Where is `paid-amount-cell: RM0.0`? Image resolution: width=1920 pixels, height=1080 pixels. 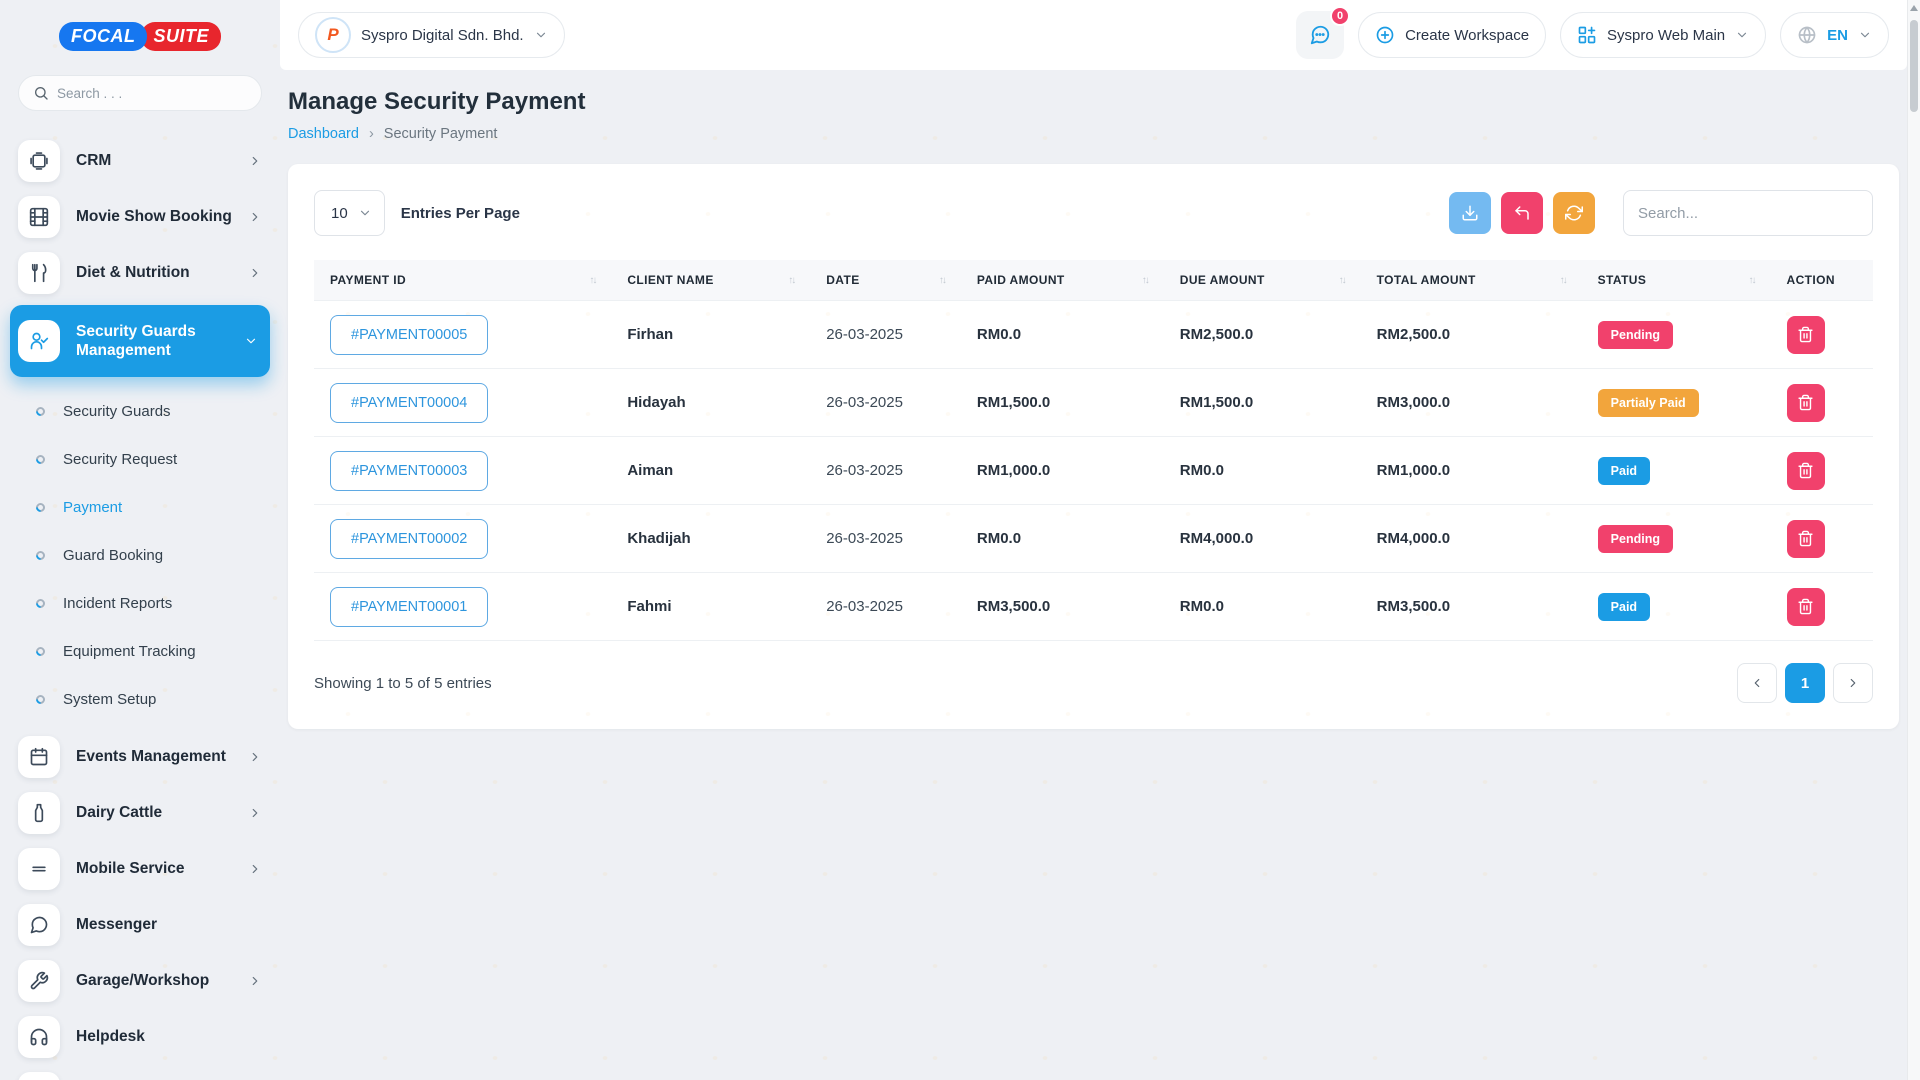
paid-amount-cell: RM0.0 is located at coordinates (1062, 334).